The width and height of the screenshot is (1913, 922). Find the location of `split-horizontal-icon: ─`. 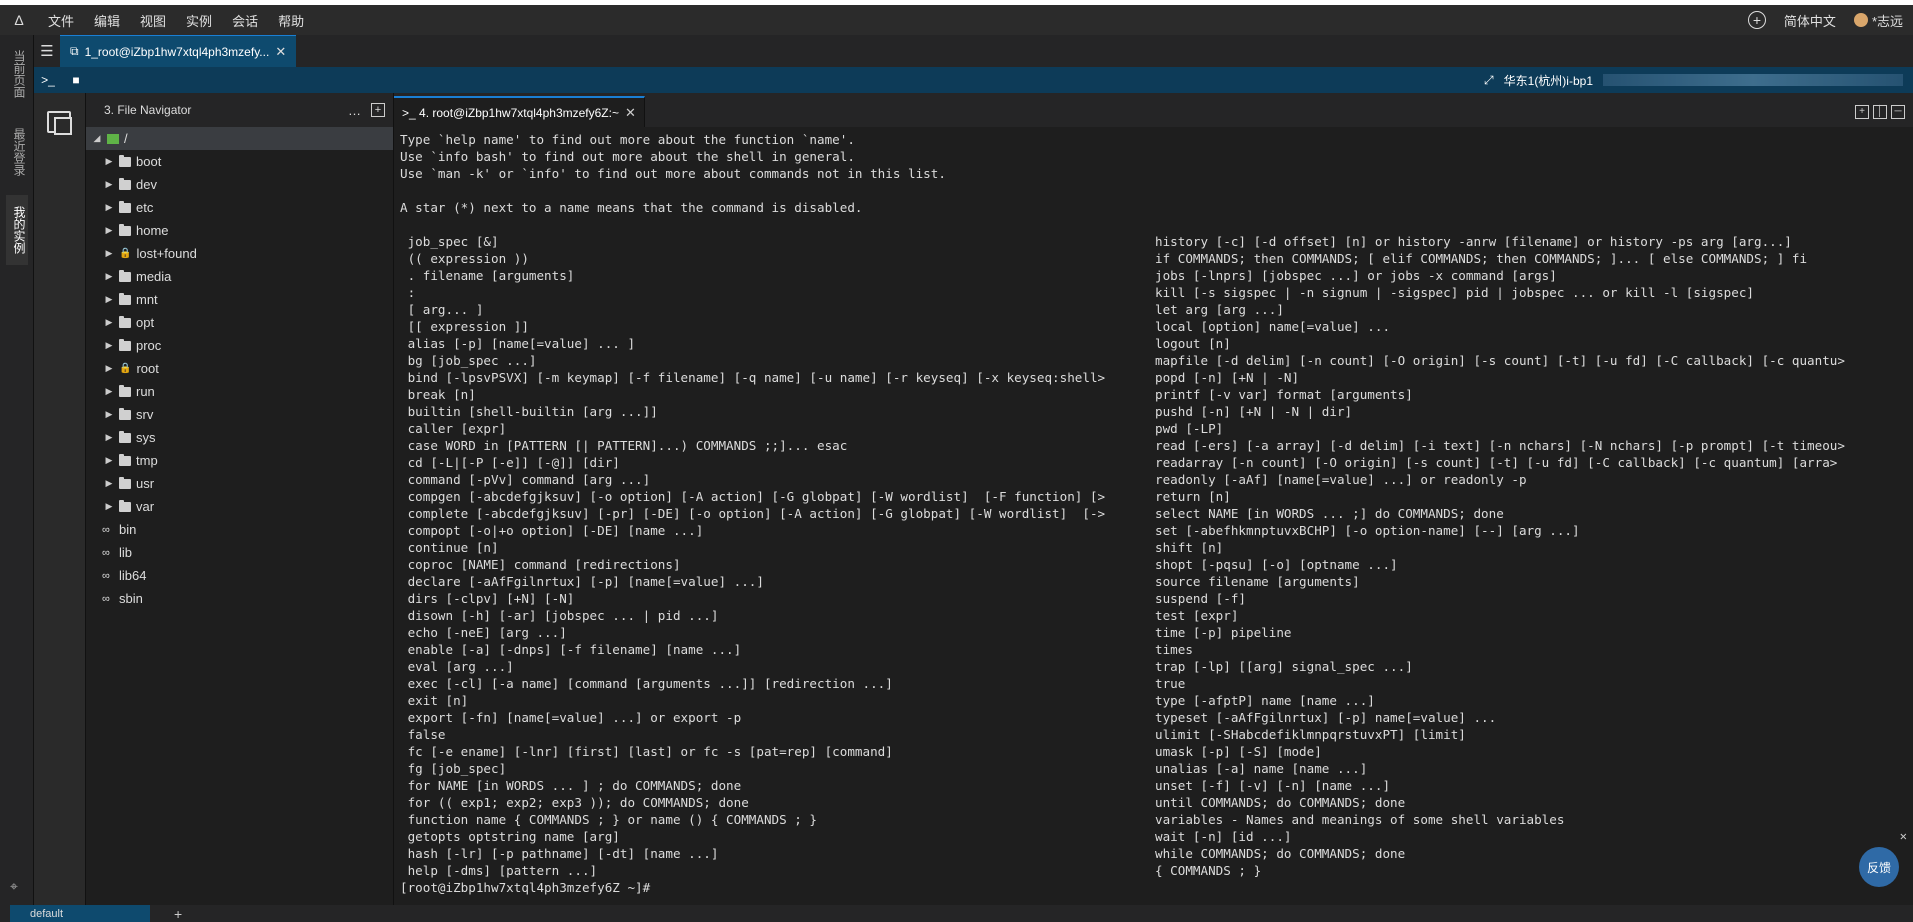

split-horizontal-icon: ─ is located at coordinates (1898, 112).